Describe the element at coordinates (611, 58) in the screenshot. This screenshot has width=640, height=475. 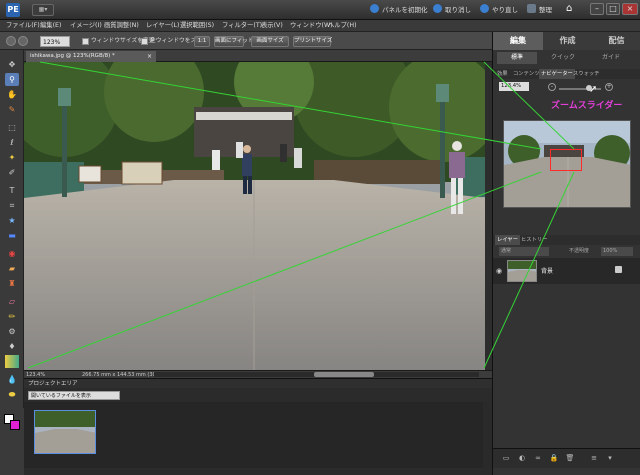
I see `subtab-guide: ガイド` at that location.